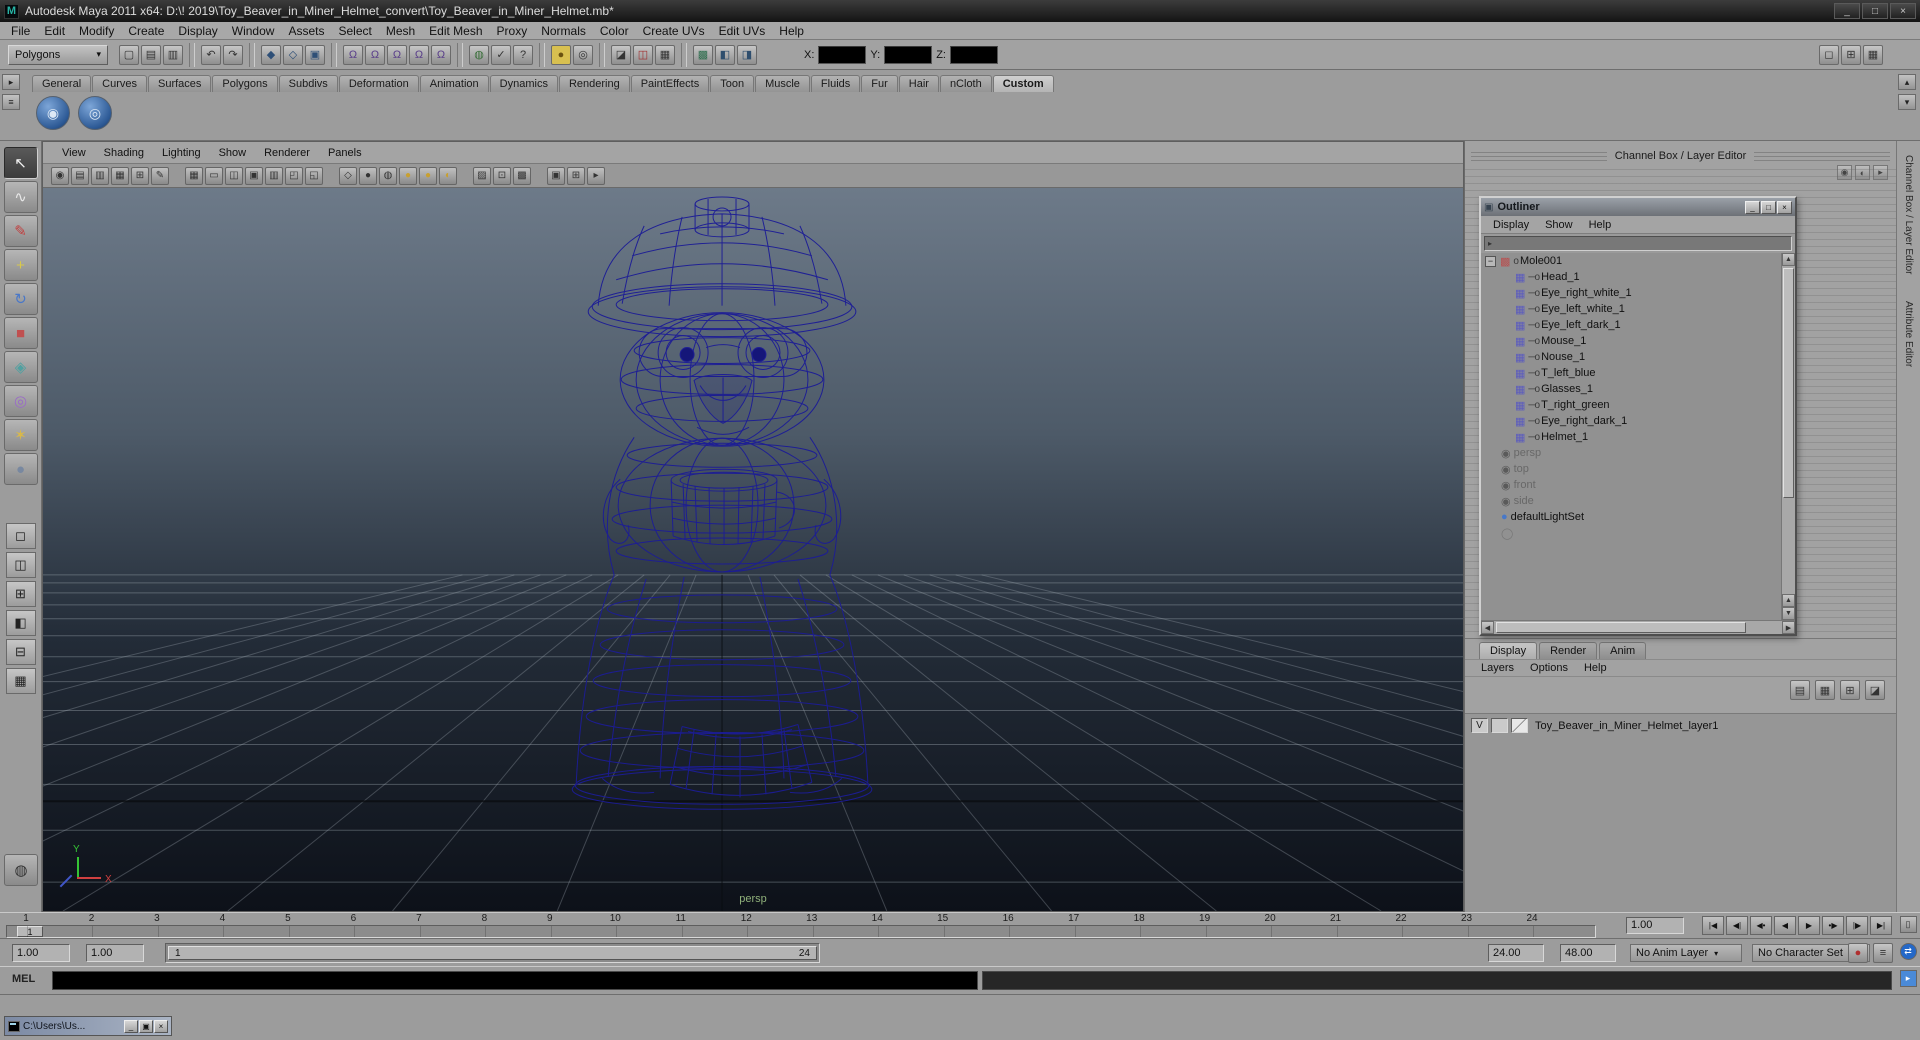 This screenshot has width=1920, height=1040. Describe the element at coordinates (53, 113) in the screenshot. I see `custom-shelf-item-1-icon: ◉` at that location.